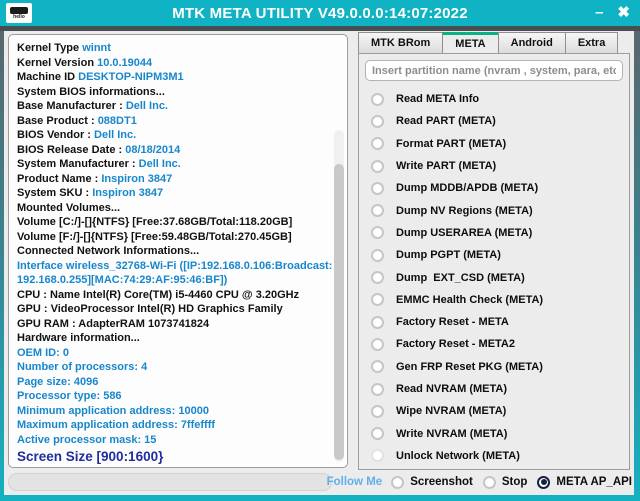 This screenshot has width=640, height=501. Describe the element at coordinates (504, 482) in the screenshot. I see `footer-radio-stop: Stop` at that location.